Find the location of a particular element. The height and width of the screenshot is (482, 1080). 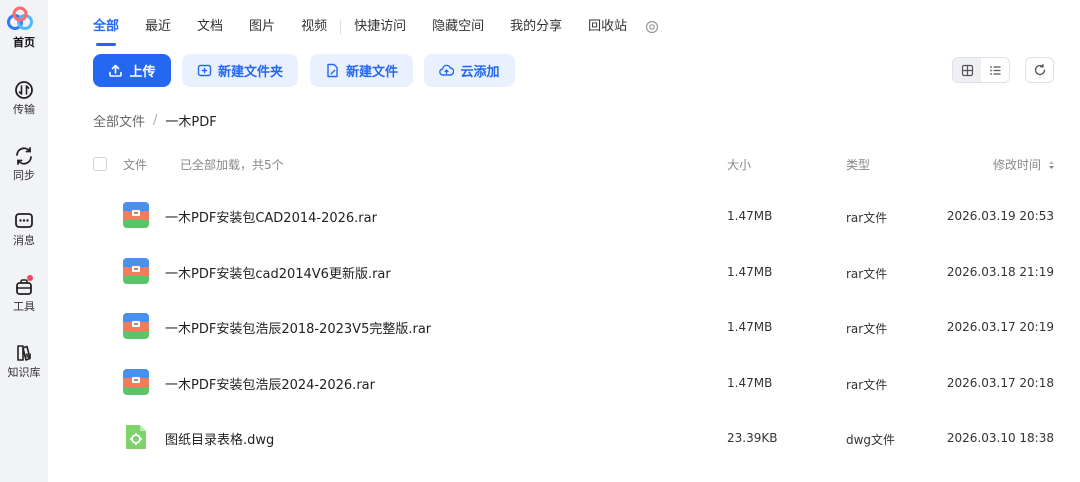

breadcrumb-current: 一木PDF is located at coordinates (191, 122).